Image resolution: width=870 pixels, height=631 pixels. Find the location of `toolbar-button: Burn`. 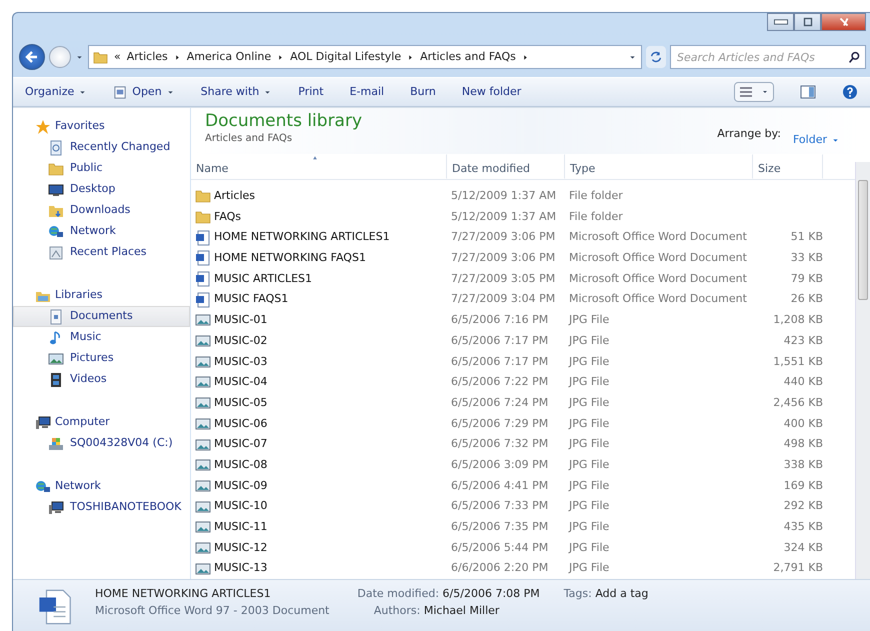

toolbar-button: Burn is located at coordinates (423, 92).